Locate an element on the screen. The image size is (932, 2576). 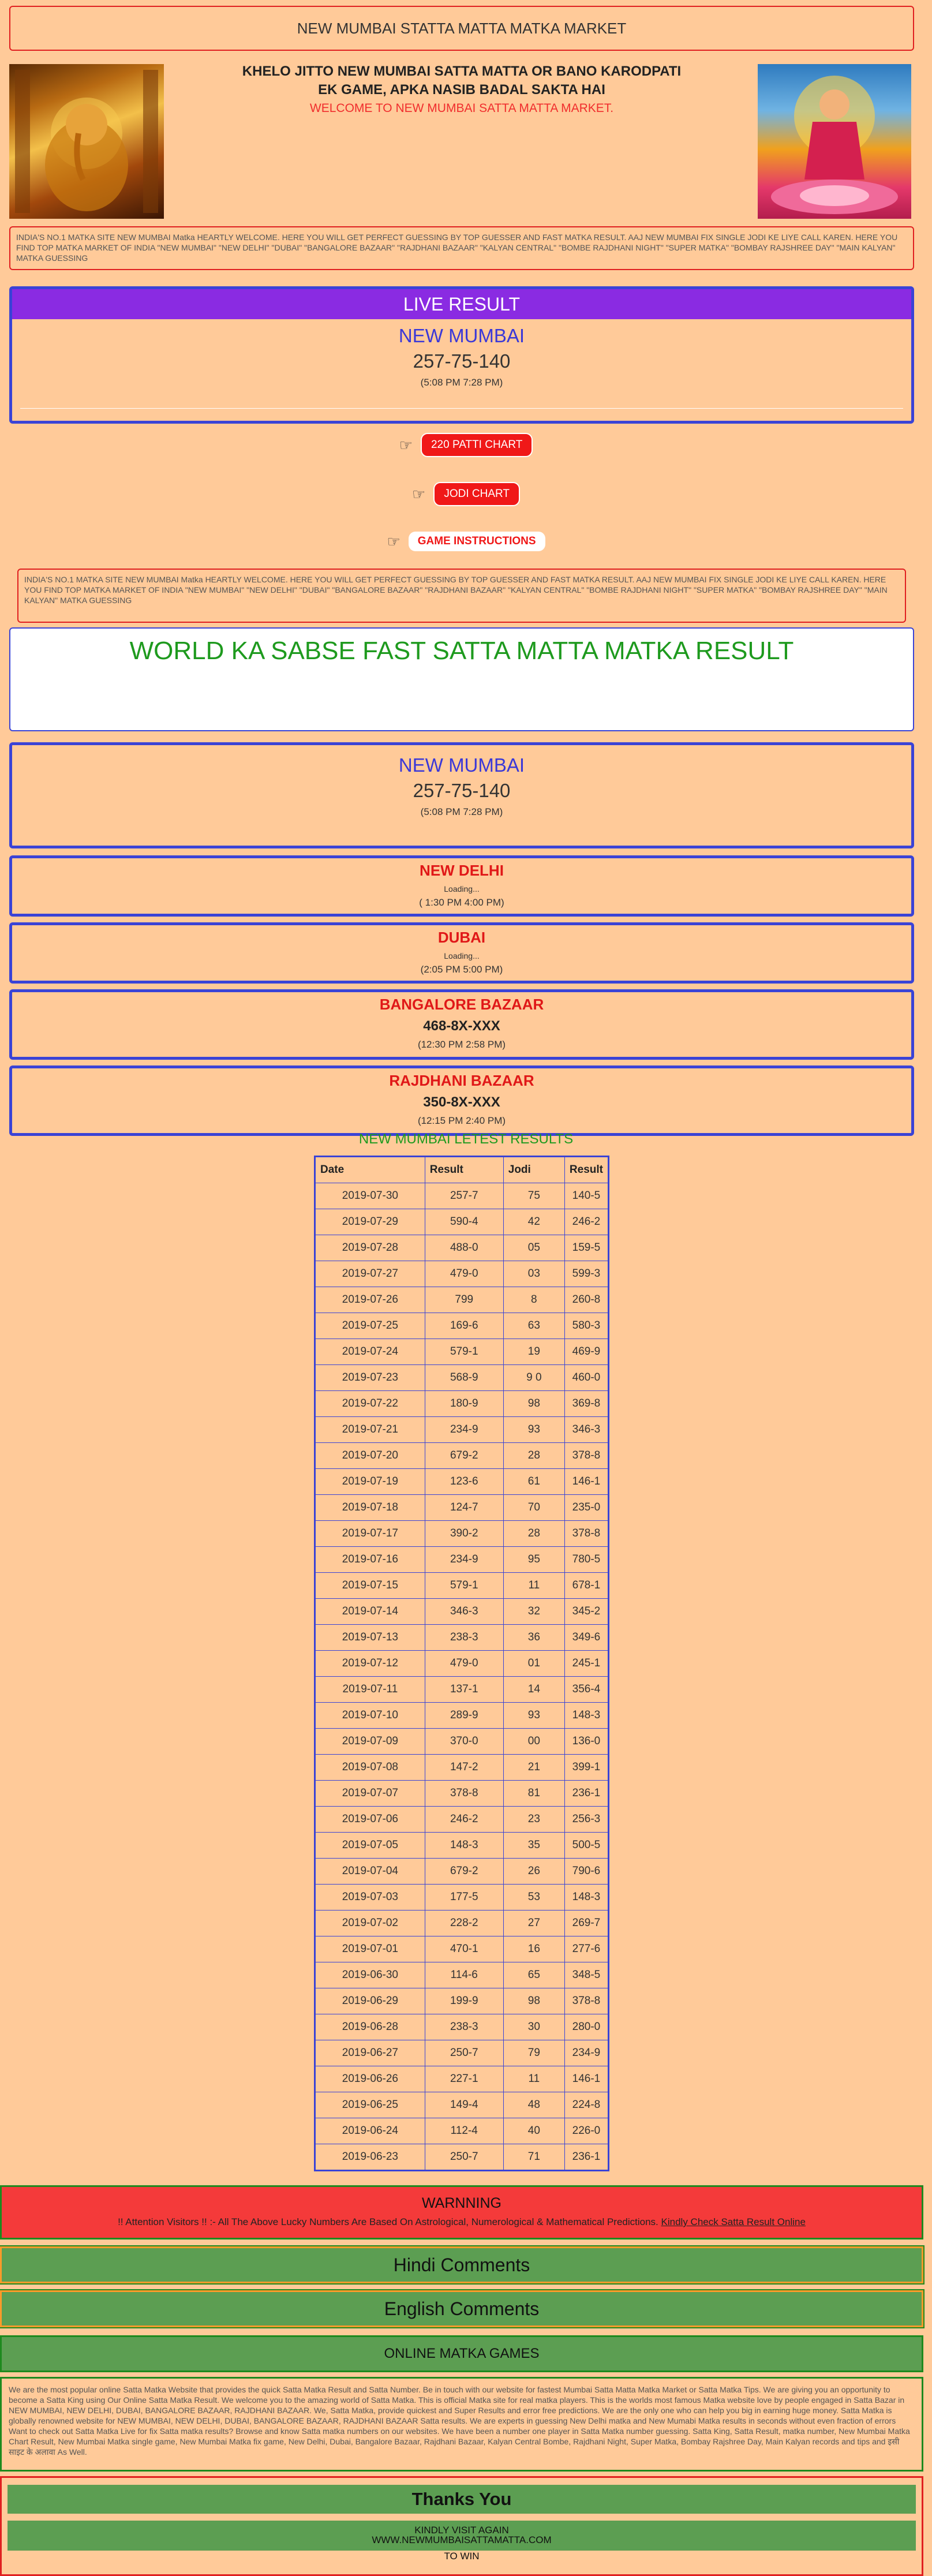
table-row: 2019-07-21 234-9 93 346-3 is located at coordinates (462, 1429).